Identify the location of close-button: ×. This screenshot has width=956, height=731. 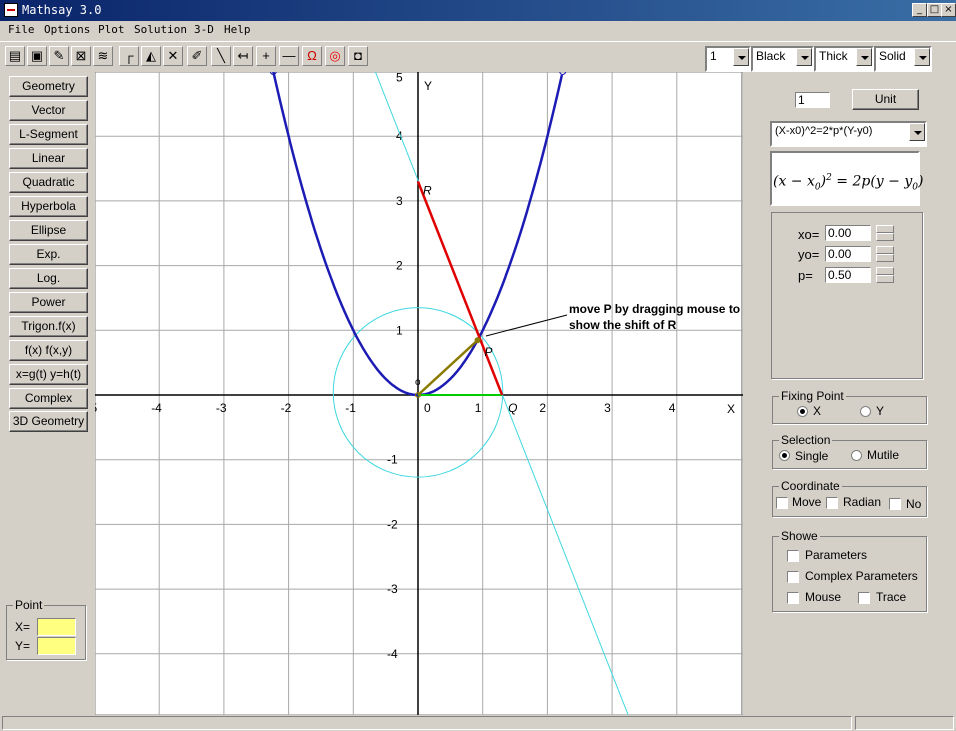
(948, 10).